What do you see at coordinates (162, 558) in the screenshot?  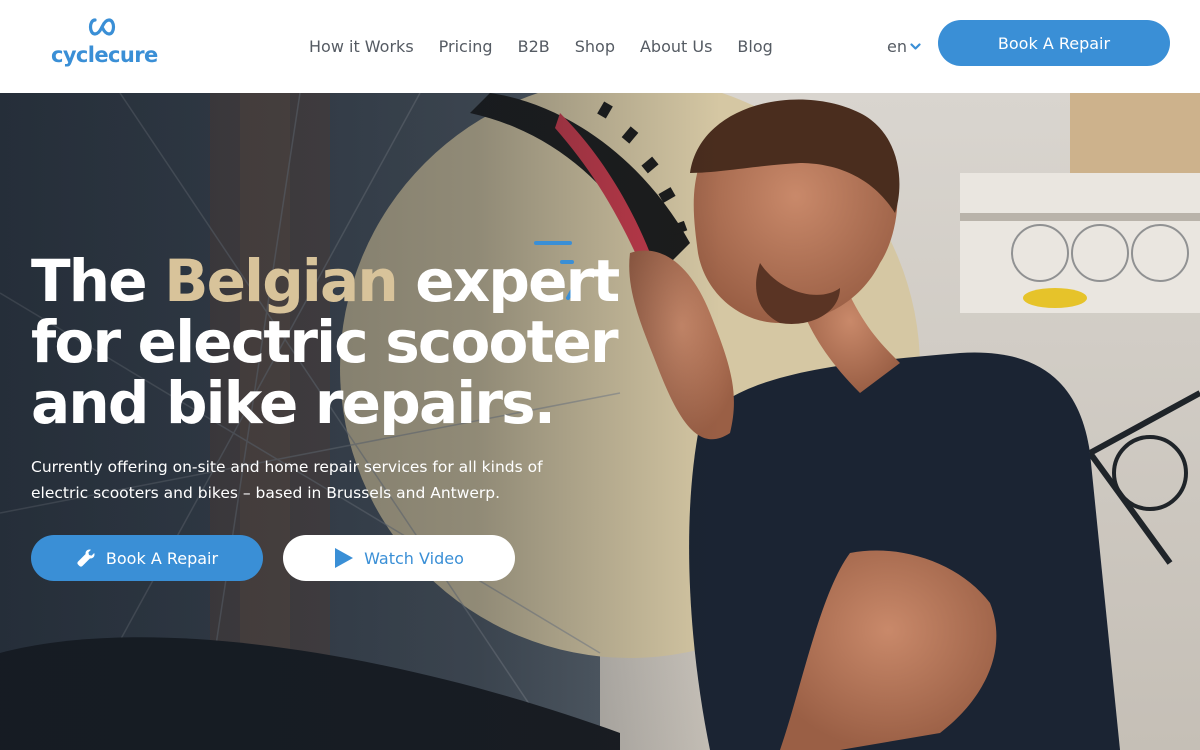 I see `book-repair-button-label: Book A Repair` at bounding box center [162, 558].